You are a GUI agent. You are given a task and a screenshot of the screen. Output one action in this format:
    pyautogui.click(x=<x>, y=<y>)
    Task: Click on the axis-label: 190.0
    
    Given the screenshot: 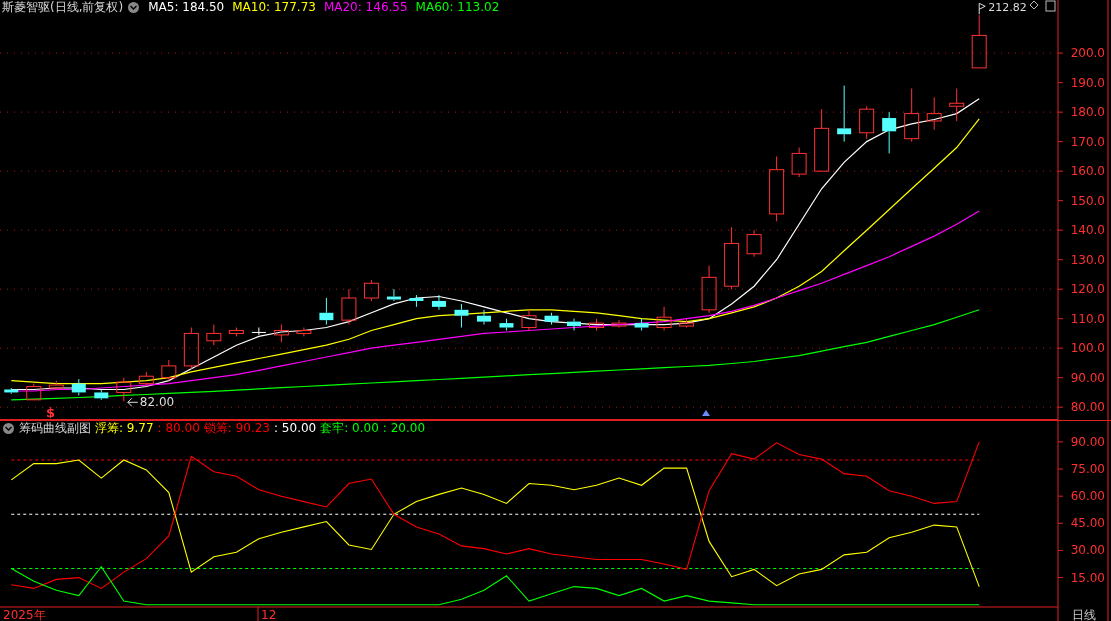 What is the action you would take?
    pyautogui.click(x=1087, y=82)
    